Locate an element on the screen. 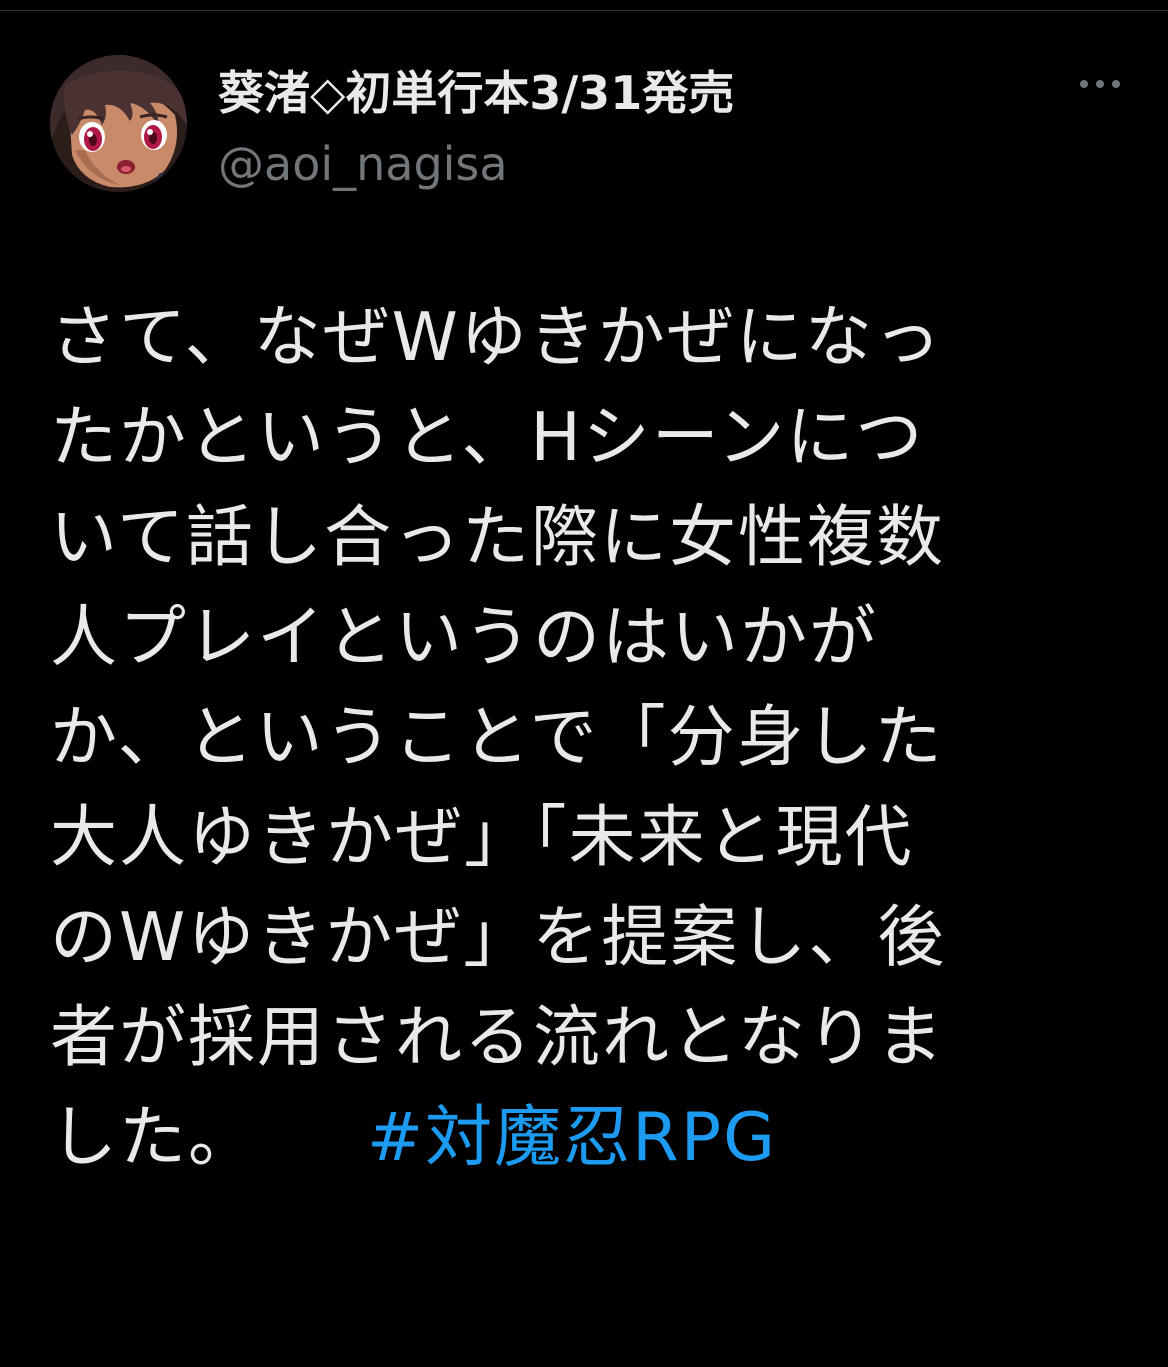  tweet-line: さて、なぜWゆきかぜになっ is located at coordinates (496, 337).